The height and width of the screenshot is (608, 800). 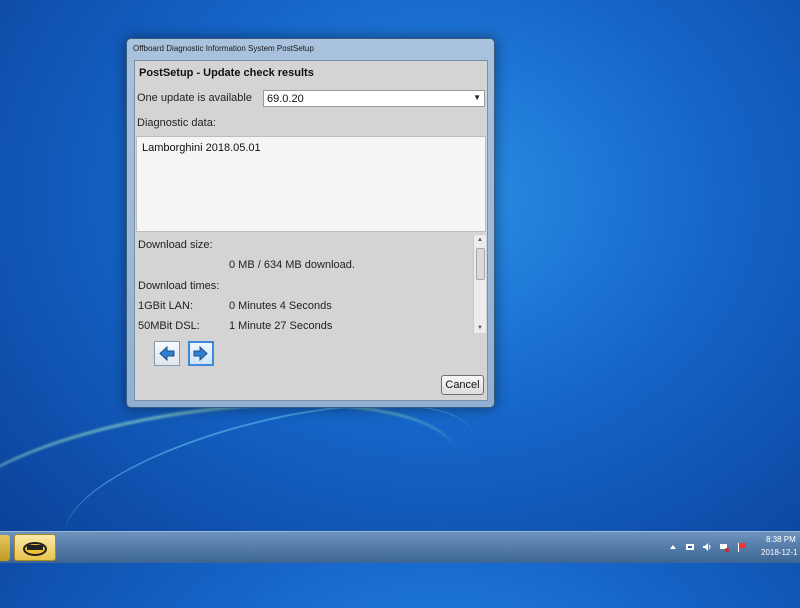 I want to click on update-version-value: 69.0.20, so click(x=285, y=99).